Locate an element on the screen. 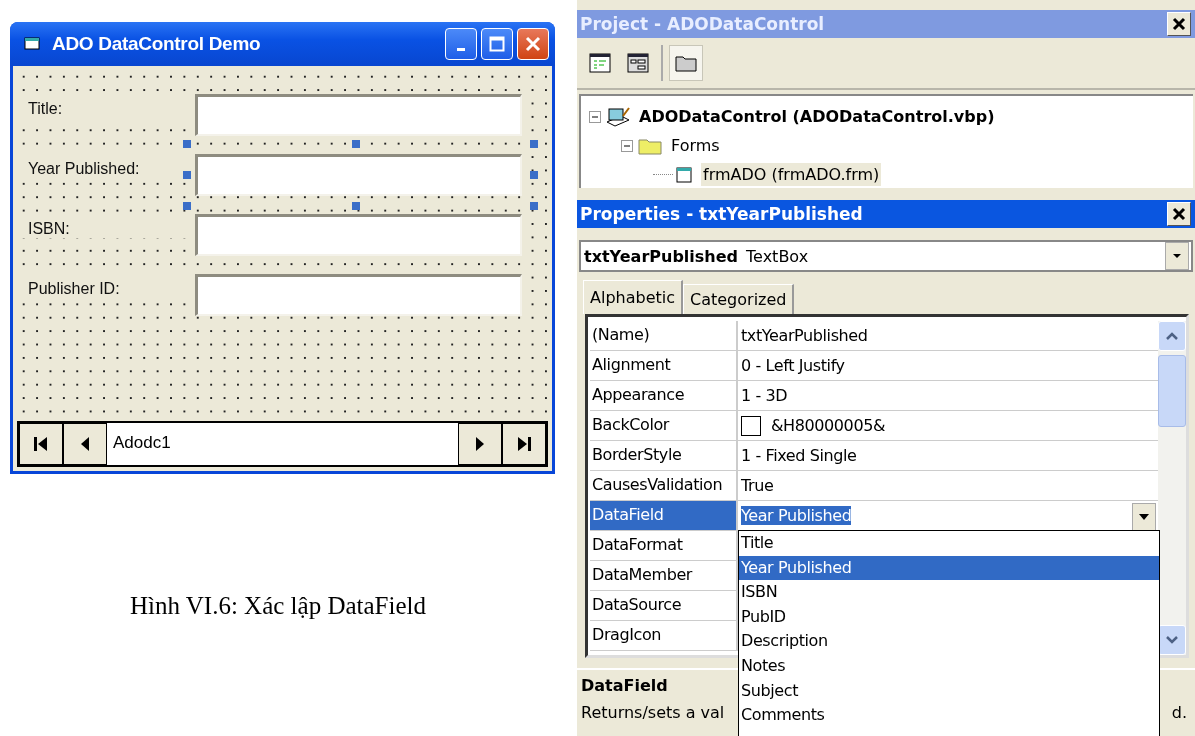 The image size is (1195, 736). panel-title: Properties - txtYearPublished is located at coordinates (722, 214).